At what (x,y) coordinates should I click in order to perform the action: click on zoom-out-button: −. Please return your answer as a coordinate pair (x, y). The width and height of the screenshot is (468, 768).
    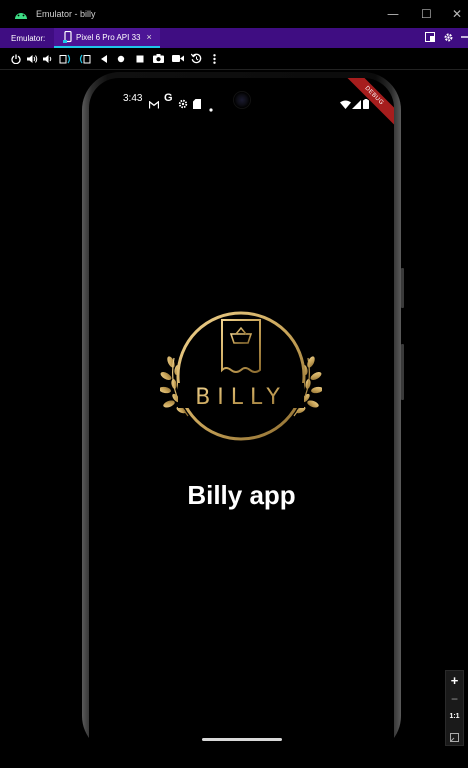
    Looking at the image, I should click on (454, 699).